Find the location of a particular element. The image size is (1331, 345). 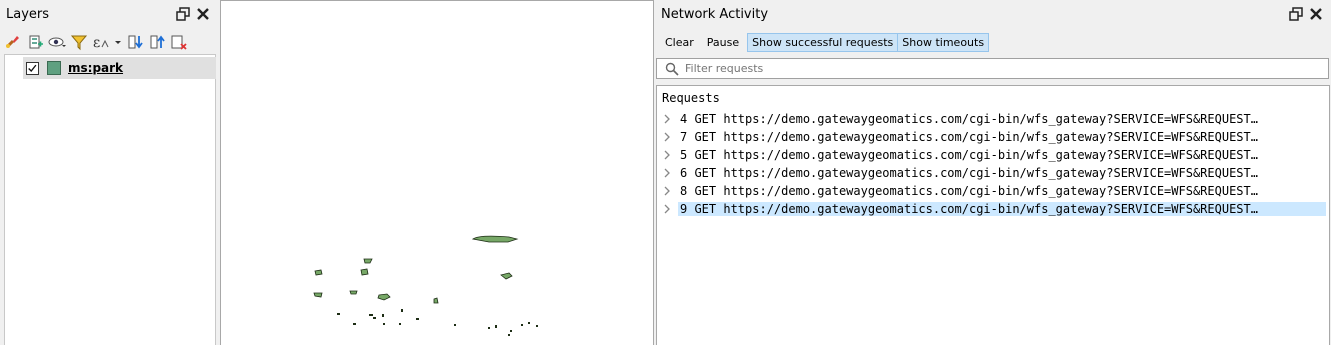

expand-all-icon is located at coordinates (135, 42).